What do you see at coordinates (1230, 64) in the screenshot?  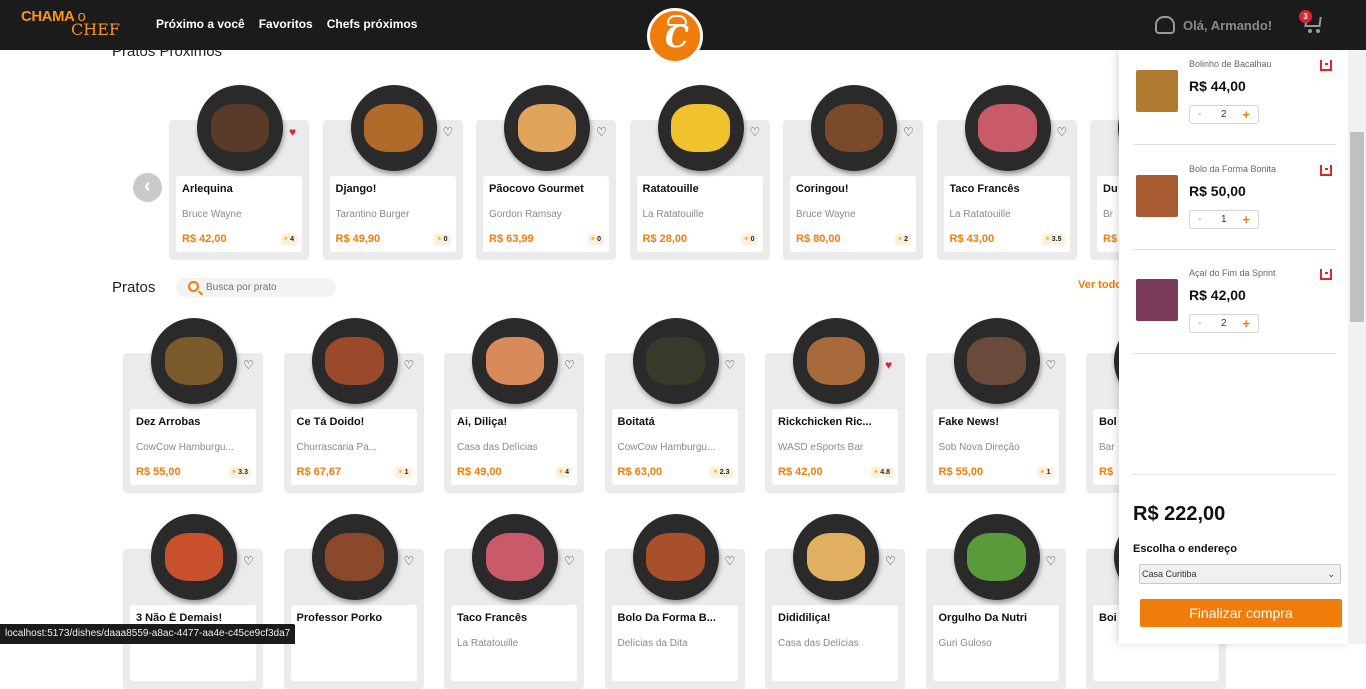 I see `cart-item-name: Bolinho de Bacalhau` at bounding box center [1230, 64].